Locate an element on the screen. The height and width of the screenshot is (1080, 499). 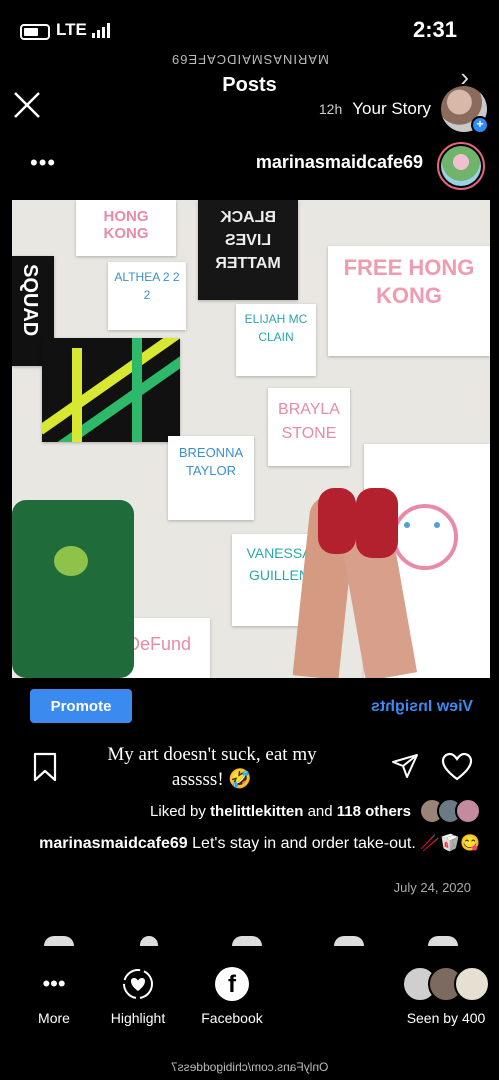
canvas-brayla: BRAYLA STONE is located at coordinates (309, 427).